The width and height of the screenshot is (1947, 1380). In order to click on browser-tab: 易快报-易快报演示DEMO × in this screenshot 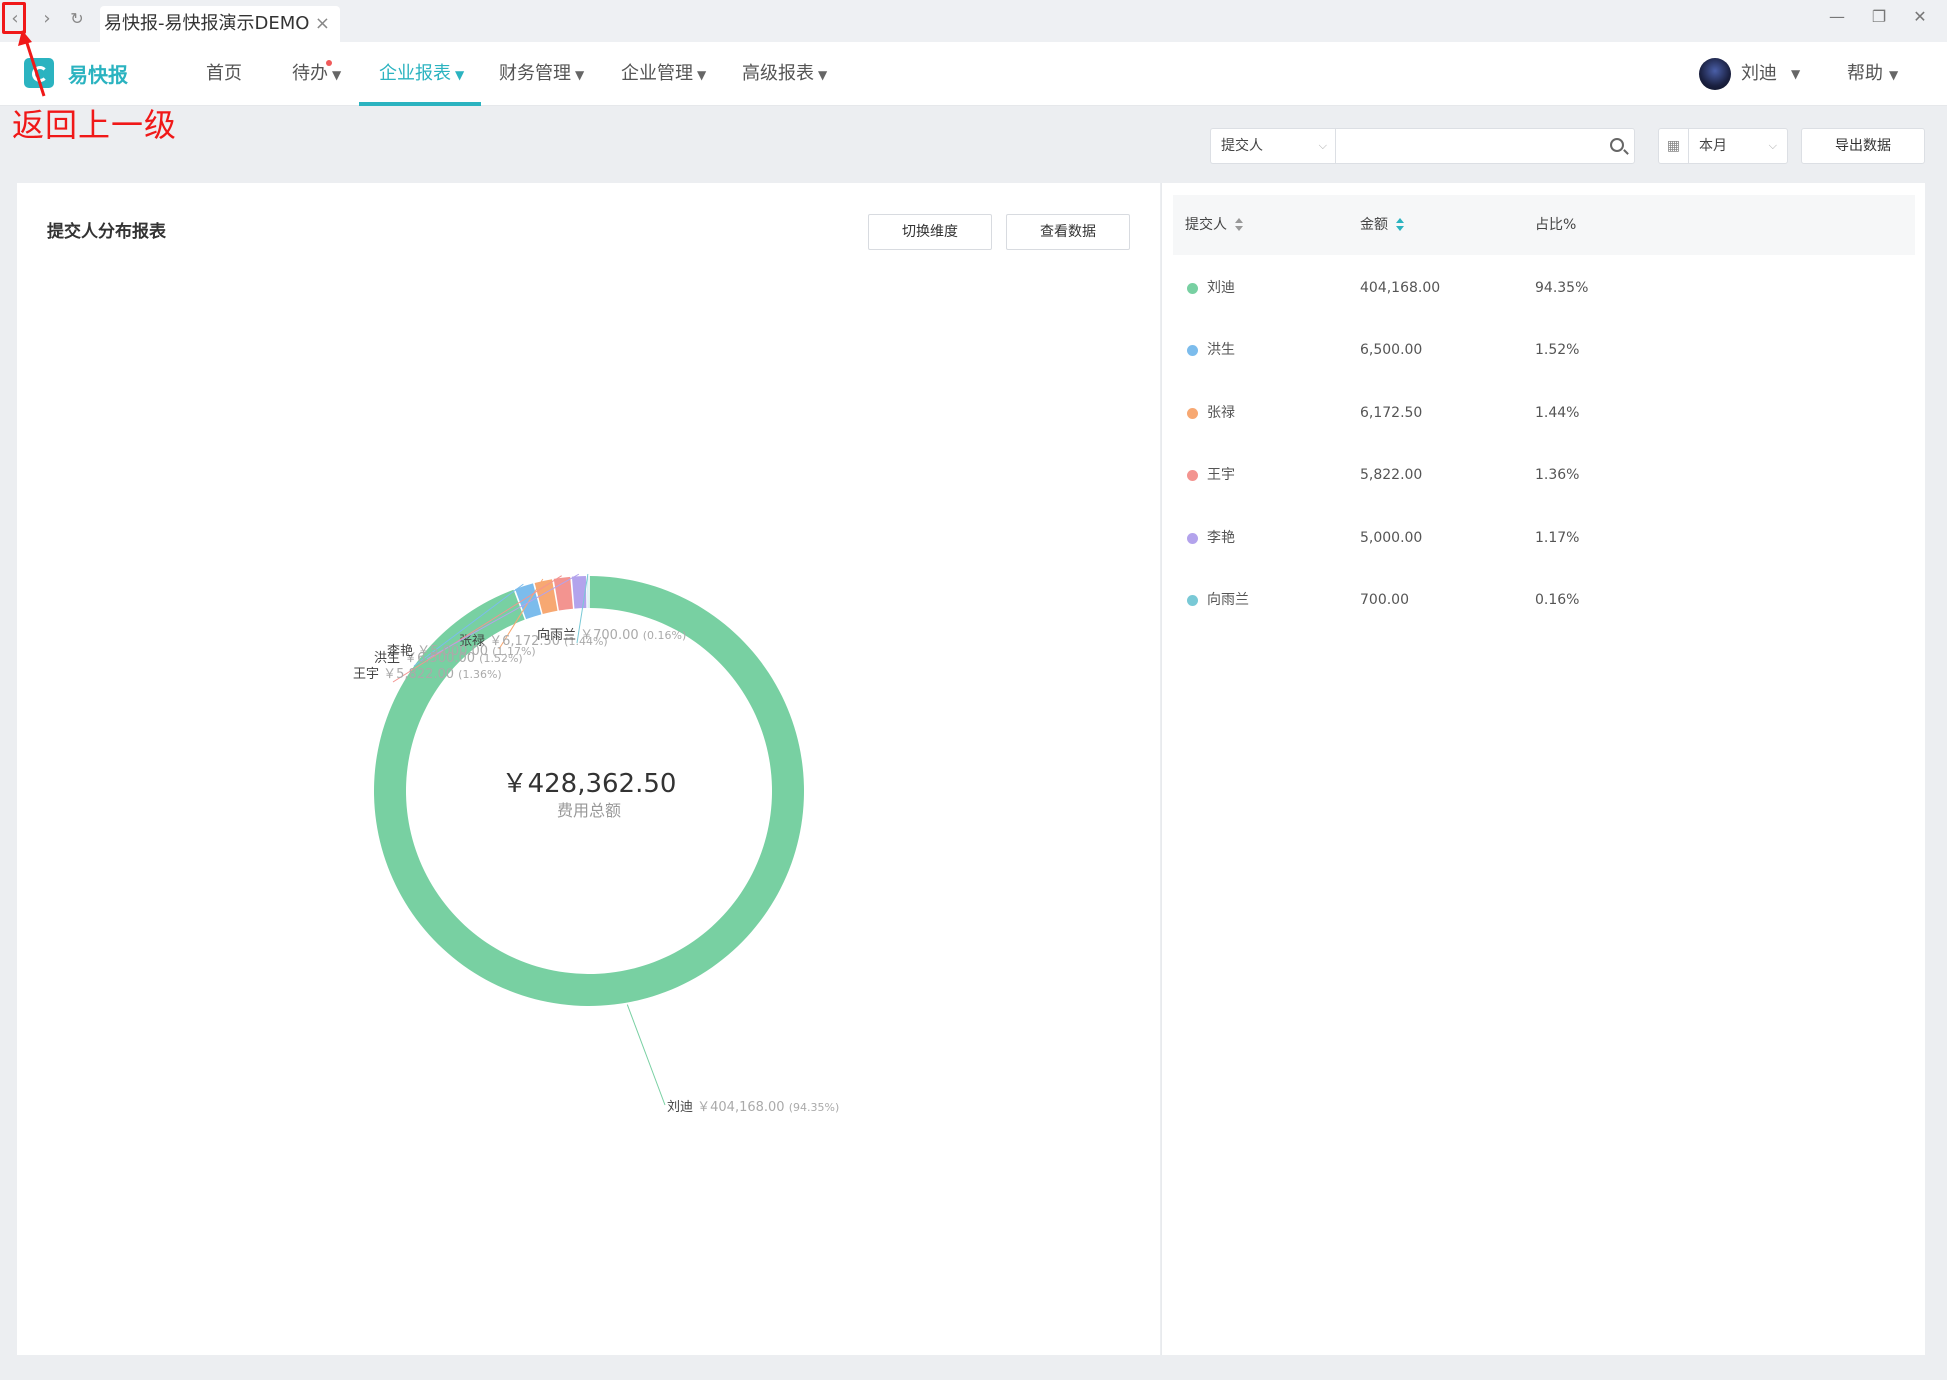, I will do `click(220, 24)`.